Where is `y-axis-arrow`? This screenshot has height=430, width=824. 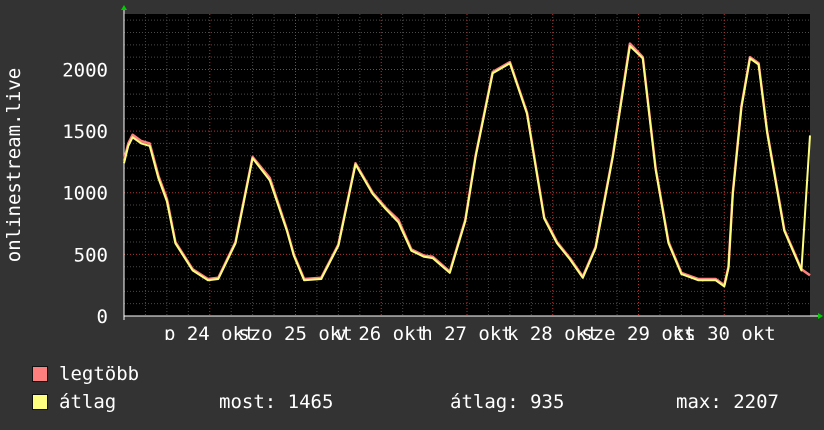 y-axis-arrow is located at coordinates (124, 7).